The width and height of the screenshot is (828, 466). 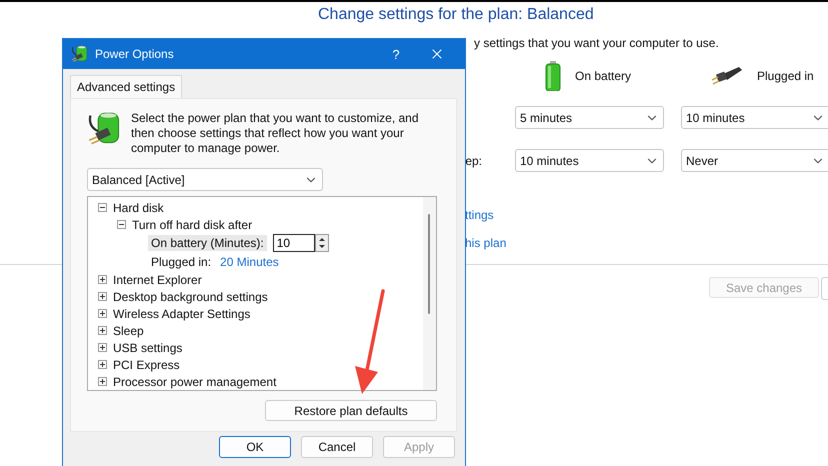 What do you see at coordinates (646, 243) in the screenshot?
I see `settings-link: his plan` at bounding box center [646, 243].